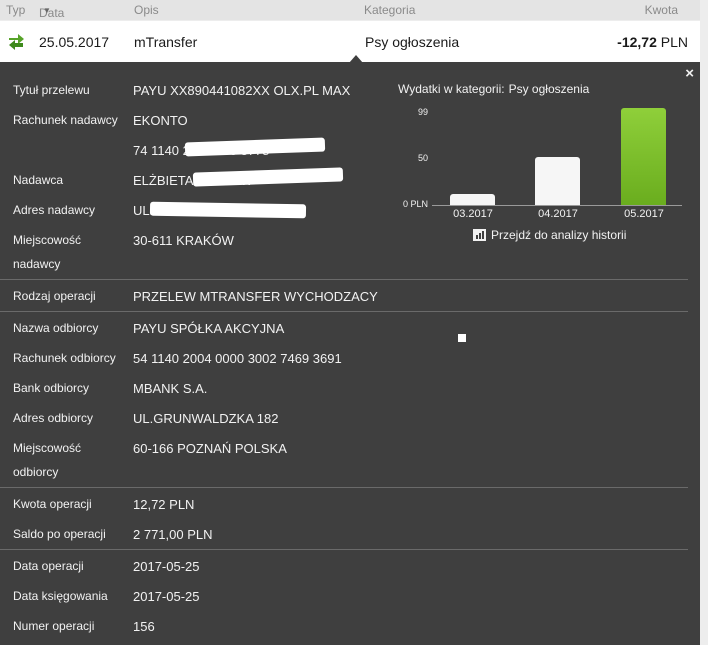  I want to click on col-amount: Kwota, so click(661, 10).